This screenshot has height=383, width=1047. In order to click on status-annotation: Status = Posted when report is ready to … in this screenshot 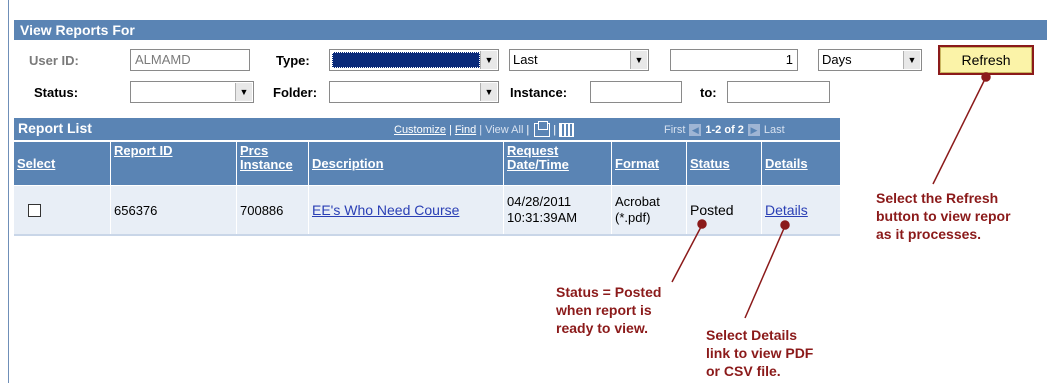, I will do `click(609, 310)`.